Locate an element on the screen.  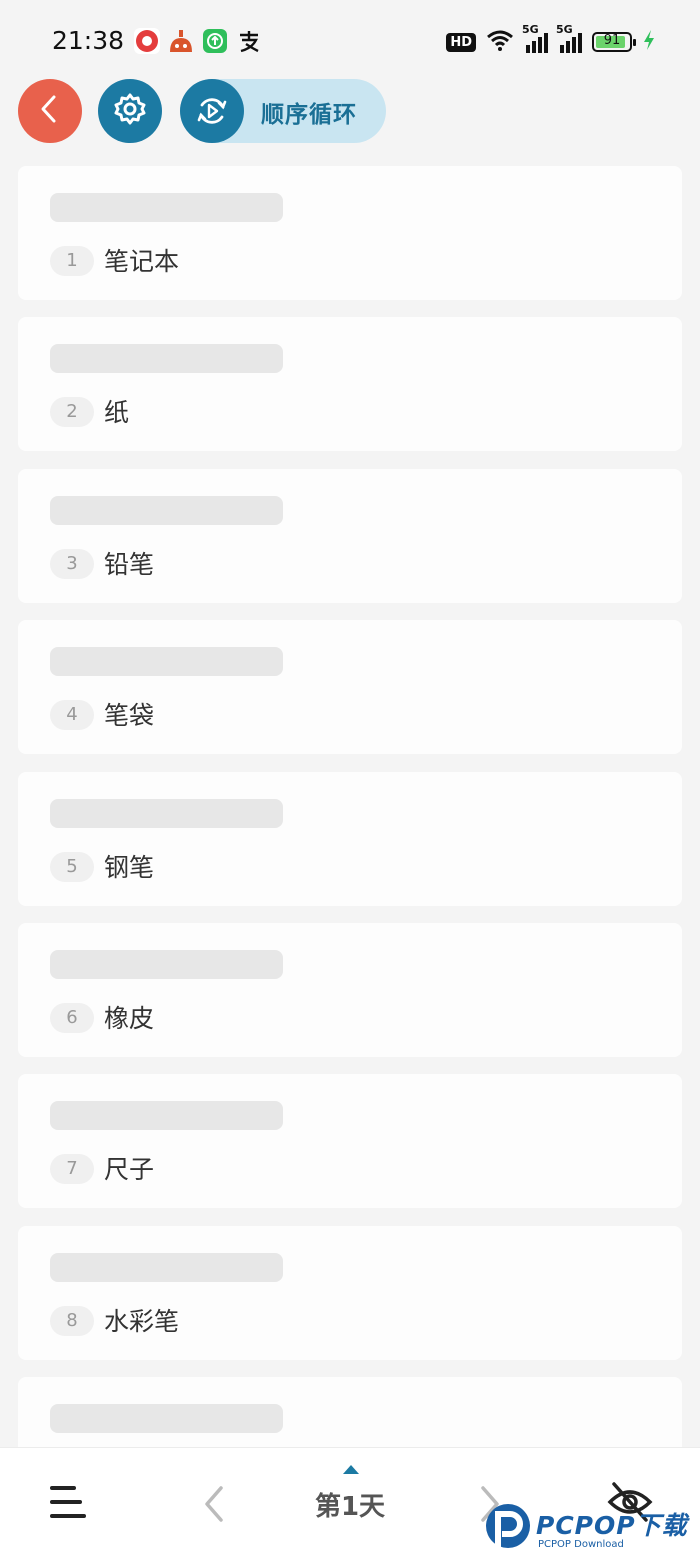
loop-mode-toggle: 顺序循环 is located at coordinates (283, 111).